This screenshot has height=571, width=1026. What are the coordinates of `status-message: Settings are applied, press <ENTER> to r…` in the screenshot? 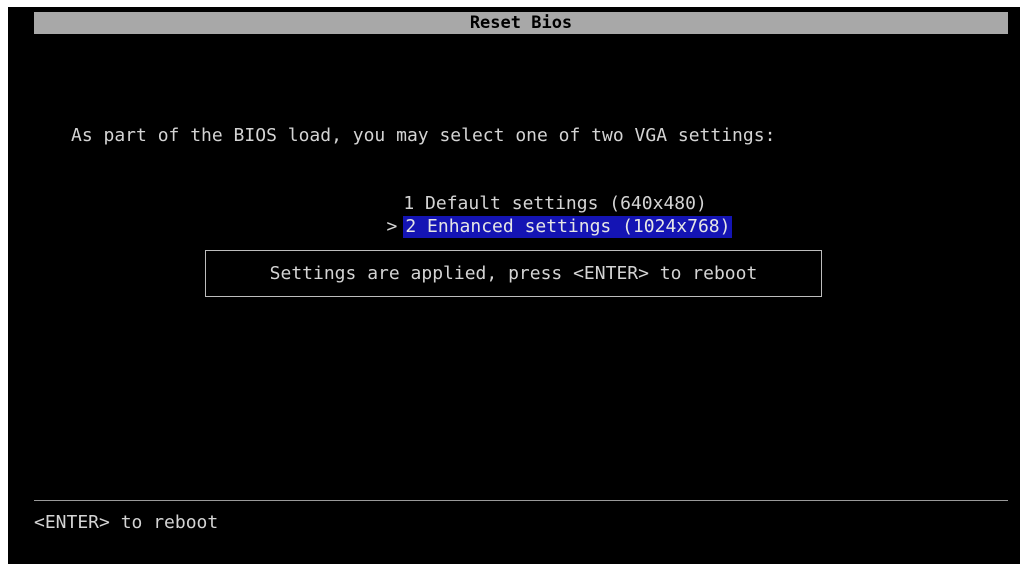 It's located at (513, 273).